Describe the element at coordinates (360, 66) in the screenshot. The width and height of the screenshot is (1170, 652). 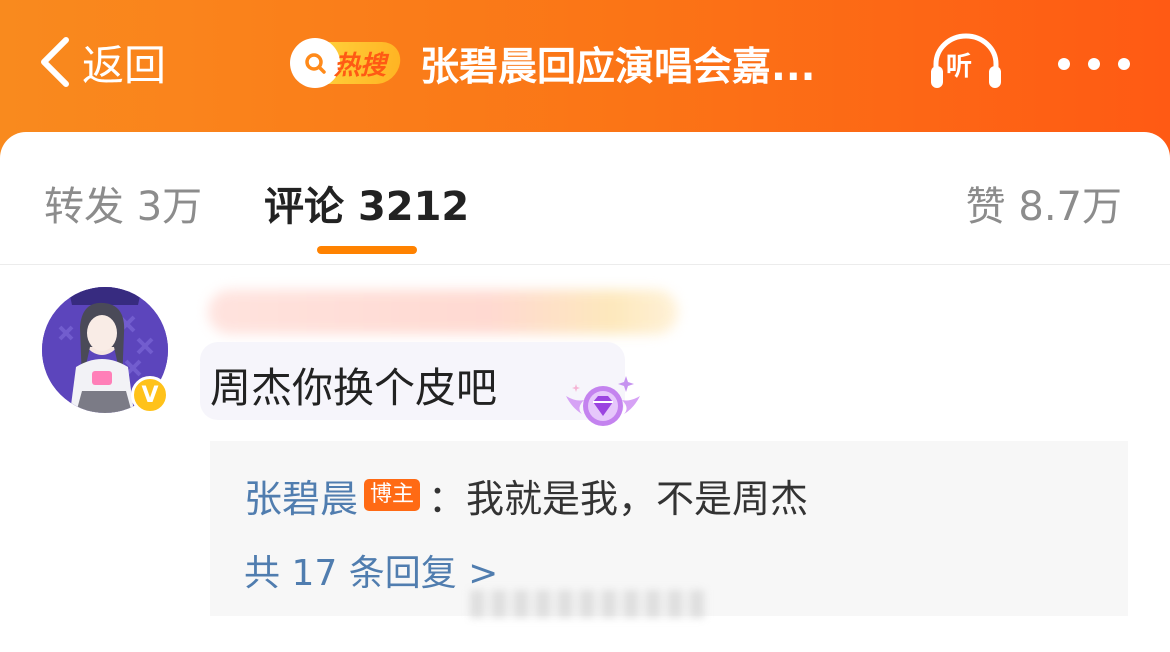
I see `hot-search-label: 热搜` at that location.